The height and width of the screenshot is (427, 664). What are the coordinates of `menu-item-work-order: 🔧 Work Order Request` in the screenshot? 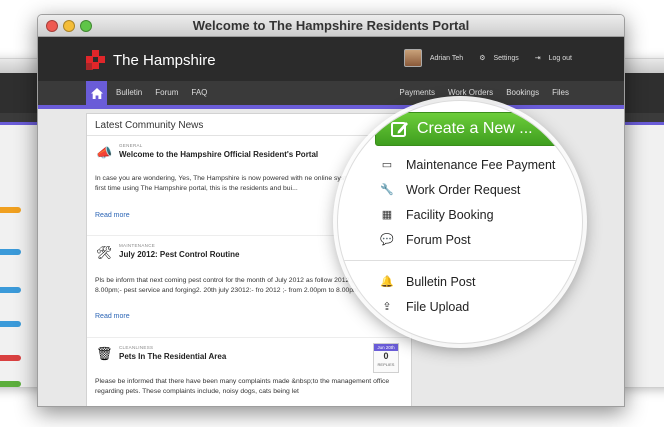 It's located at (478, 189).